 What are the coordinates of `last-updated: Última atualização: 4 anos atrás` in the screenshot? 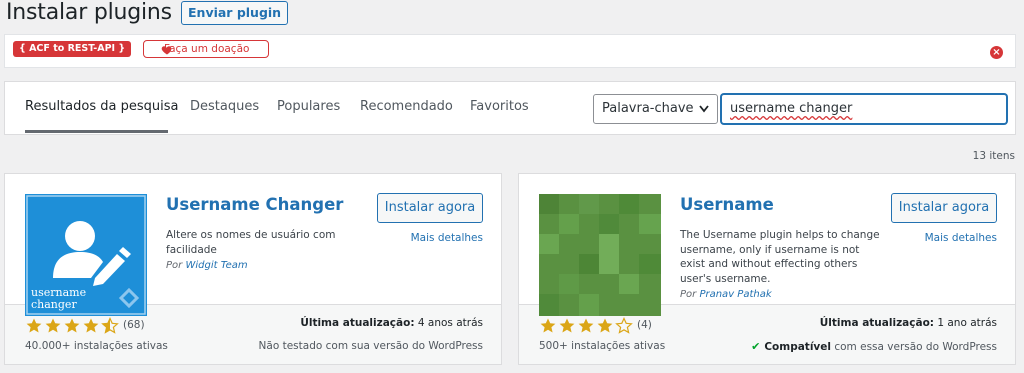 It's located at (391, 323).